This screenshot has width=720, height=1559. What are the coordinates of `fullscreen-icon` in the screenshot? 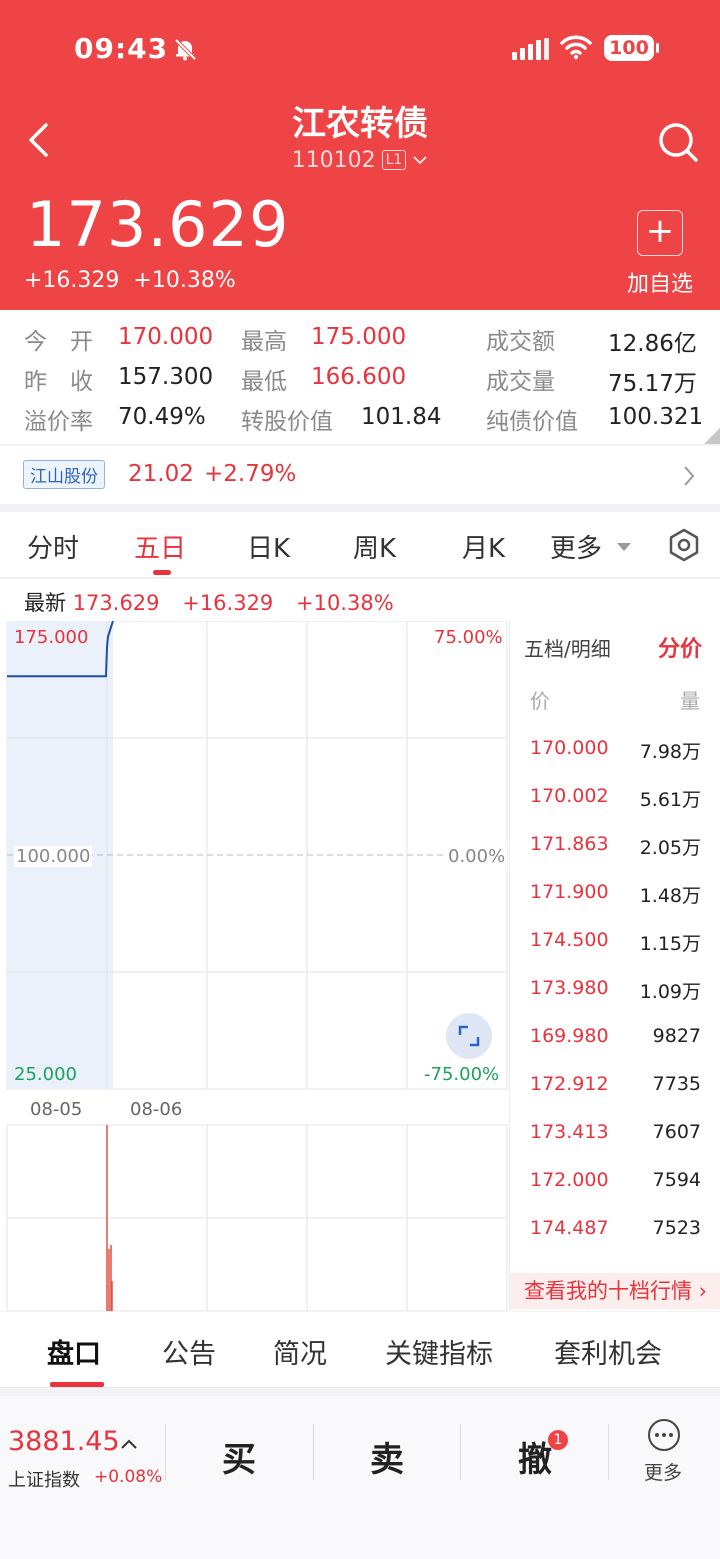 It's located at (469, 1036).